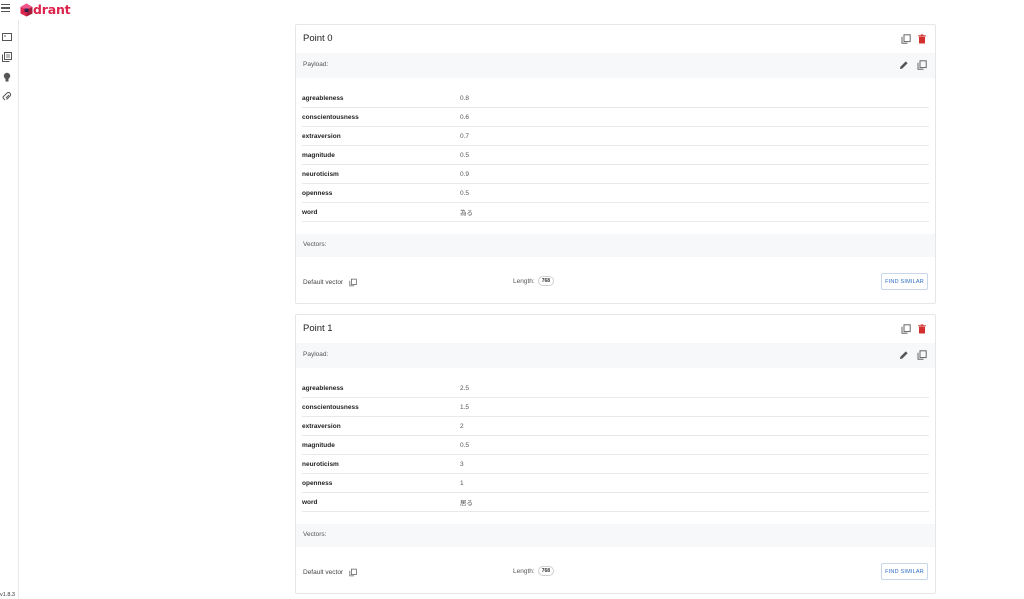 The image size is (1024, 599). What do you see at coordinates (7, 77) in the screenshot?
I see `tutorial-icon` at bounding box center [7, 77].